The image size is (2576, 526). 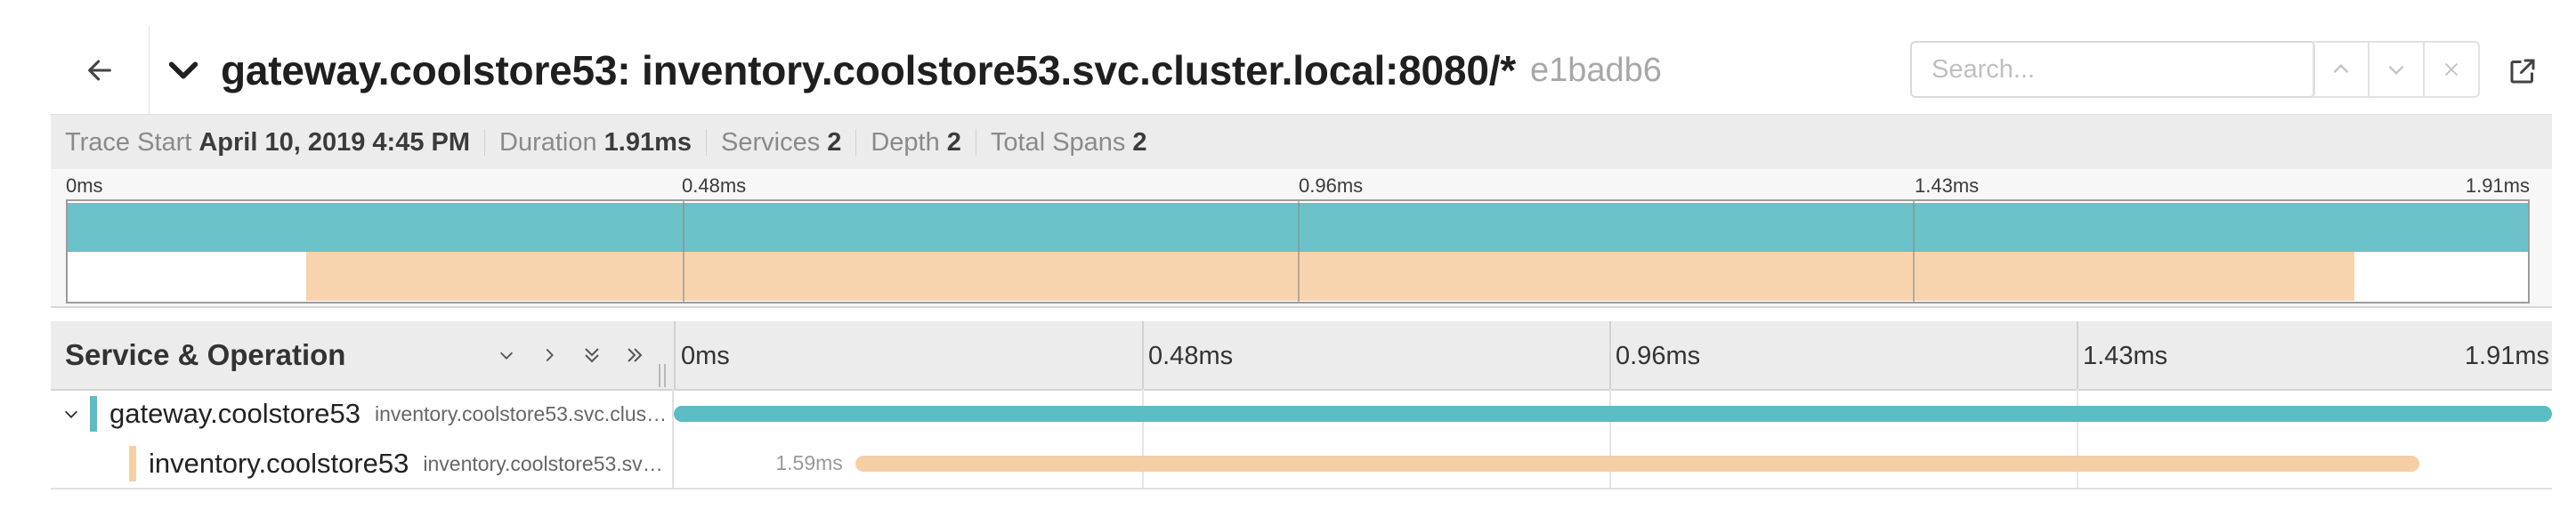 What do you see at coordinates (1332, 185) in the screenshot?
I see `minimap-tick: 0.96ms` at bounding box center [1332, 185].